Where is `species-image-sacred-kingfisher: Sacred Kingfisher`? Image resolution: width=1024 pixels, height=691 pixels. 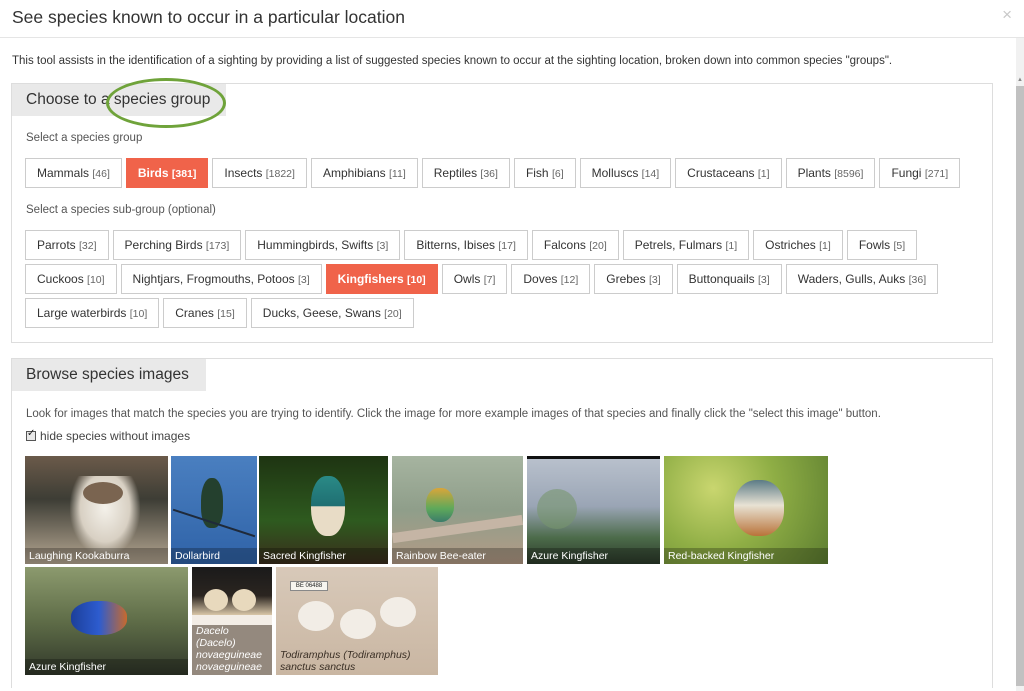
species-image-sacred-kingfisher: Sacred Kingfisher is located at coordinates (323, 510).